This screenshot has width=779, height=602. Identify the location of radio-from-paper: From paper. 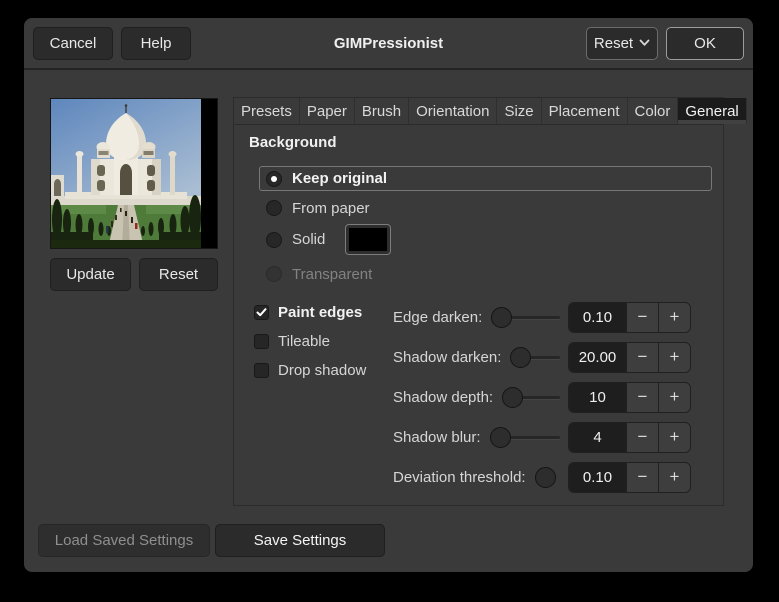
(318, 208).